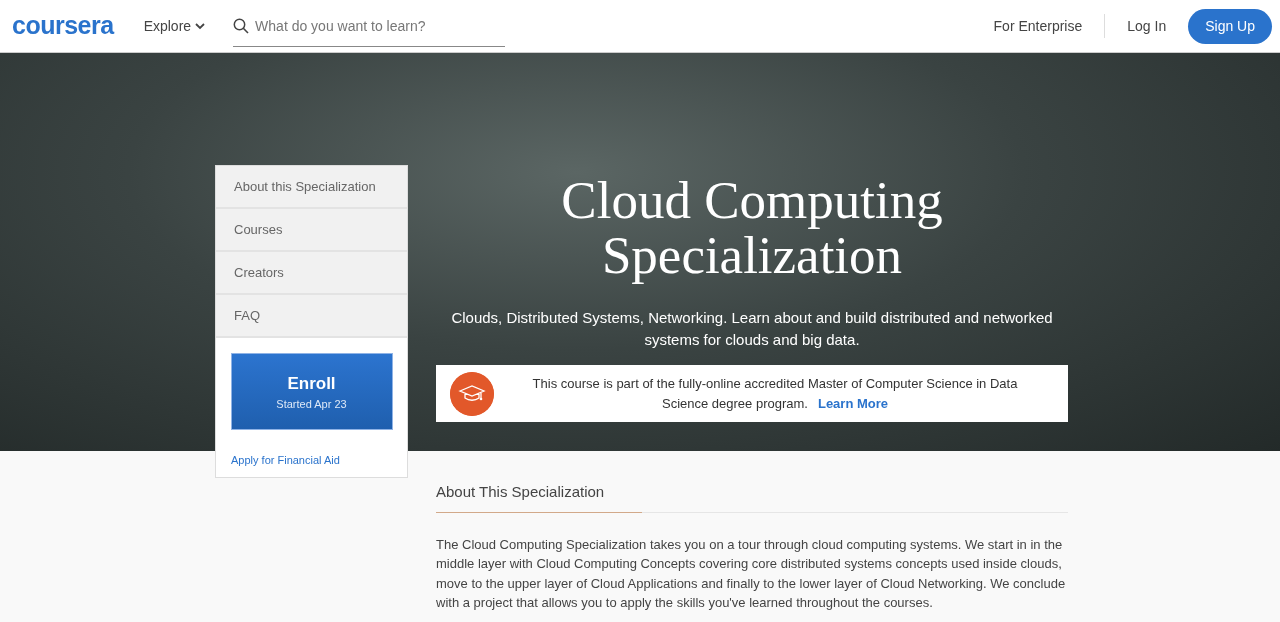  I want to click on sidebar-item: FAQ, so click(311, 316).